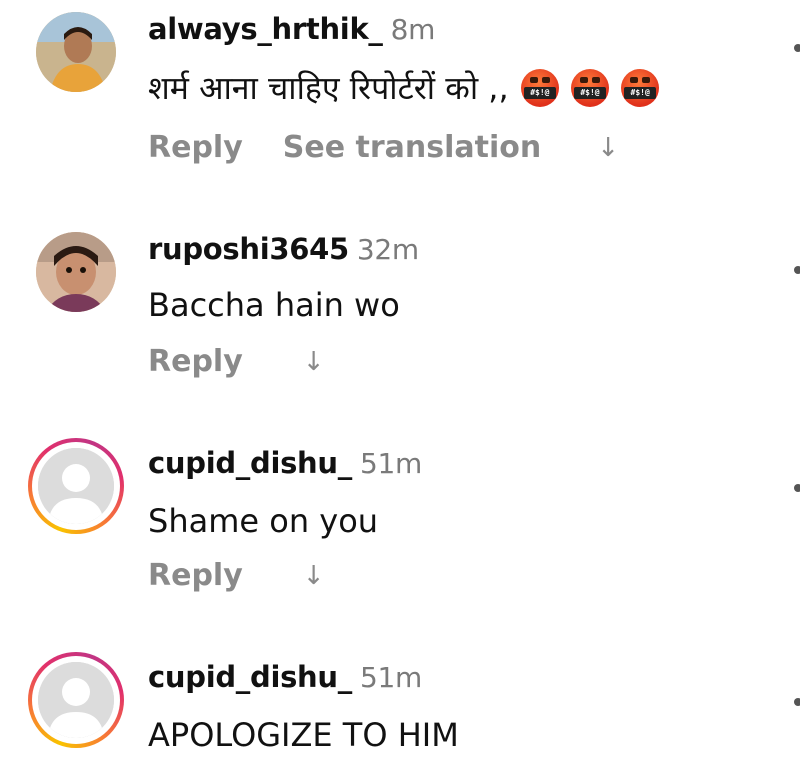 This screenshot has height=769, width=800. I want to click on comment-time: 8m, so click(413, 29).